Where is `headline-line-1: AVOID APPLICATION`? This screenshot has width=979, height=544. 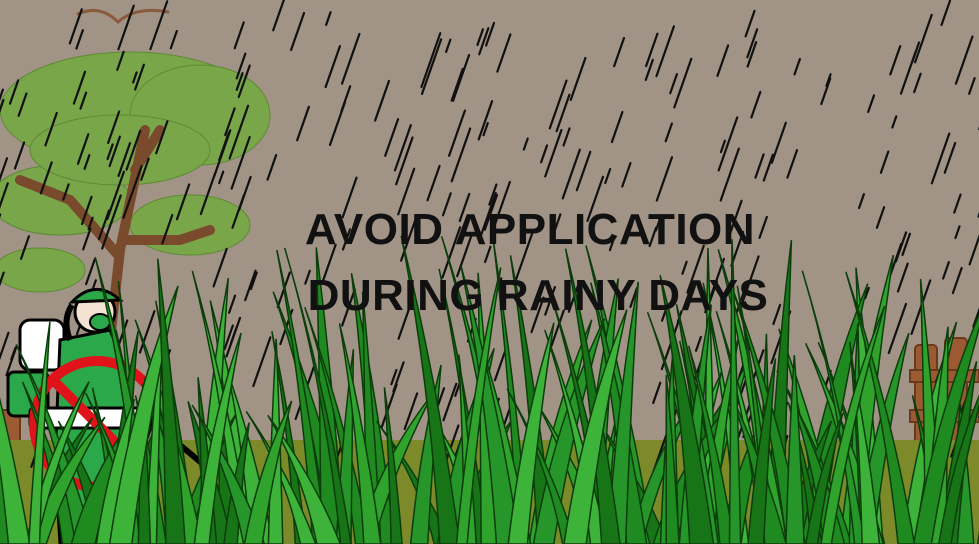
headline-line-1: AVOID APPLICATION is located at coordinates (530, 229).